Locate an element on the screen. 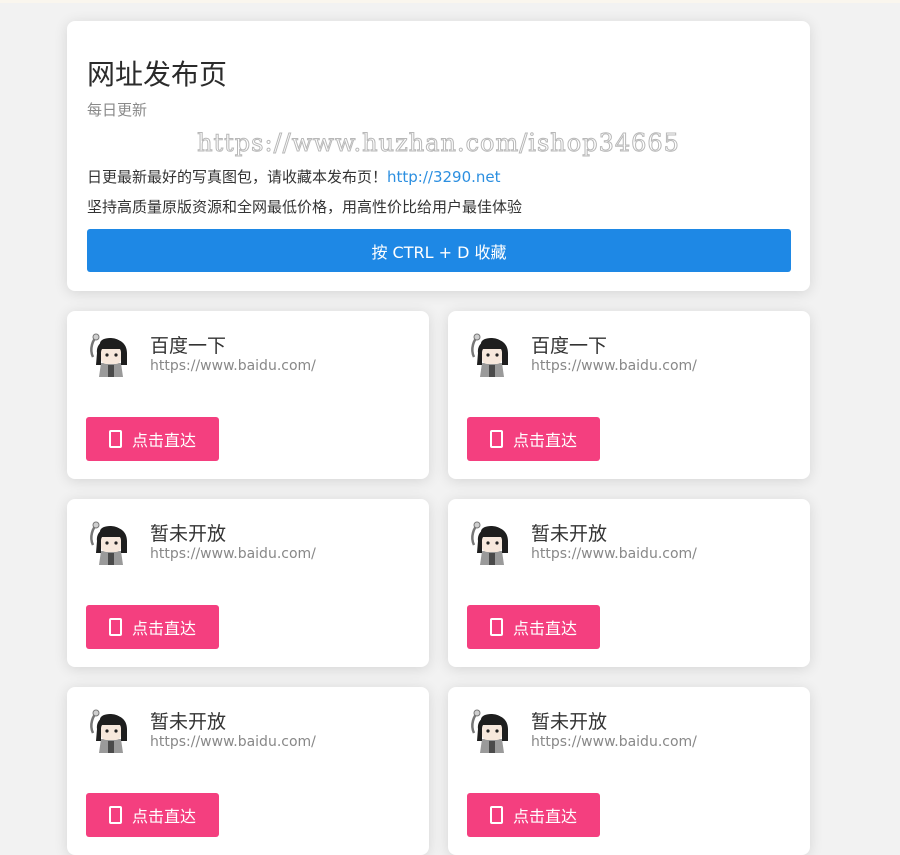 This screenshot has width=900, height=855. info-line-1: 日更最新最好的写真图包，请收藏本发布页！http://3290.net is located at coordinates (294, 176).